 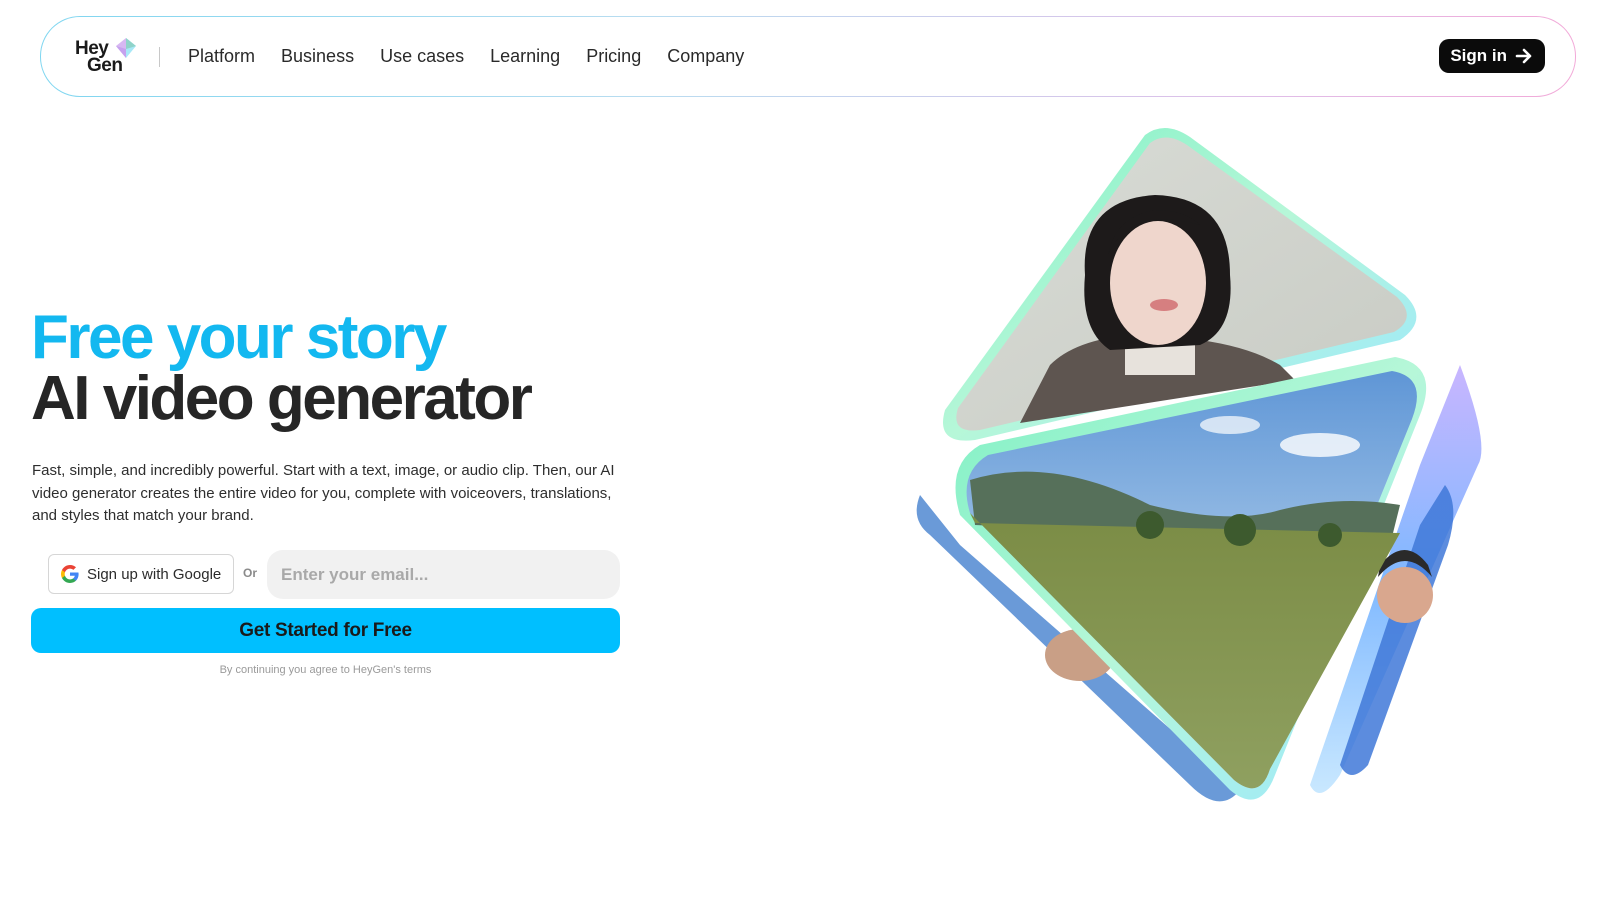 I want to click on email-input, so click(x=443, y=574).